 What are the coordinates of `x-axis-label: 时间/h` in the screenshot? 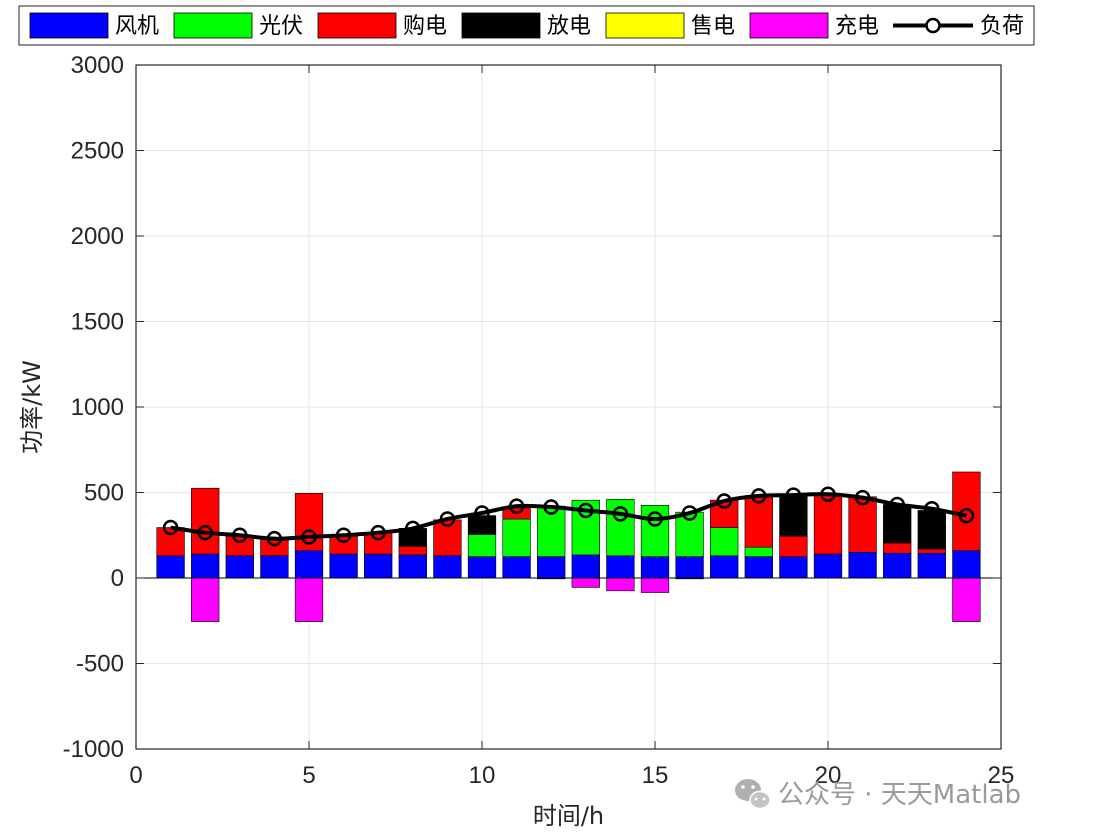 It's located at (568, 816).